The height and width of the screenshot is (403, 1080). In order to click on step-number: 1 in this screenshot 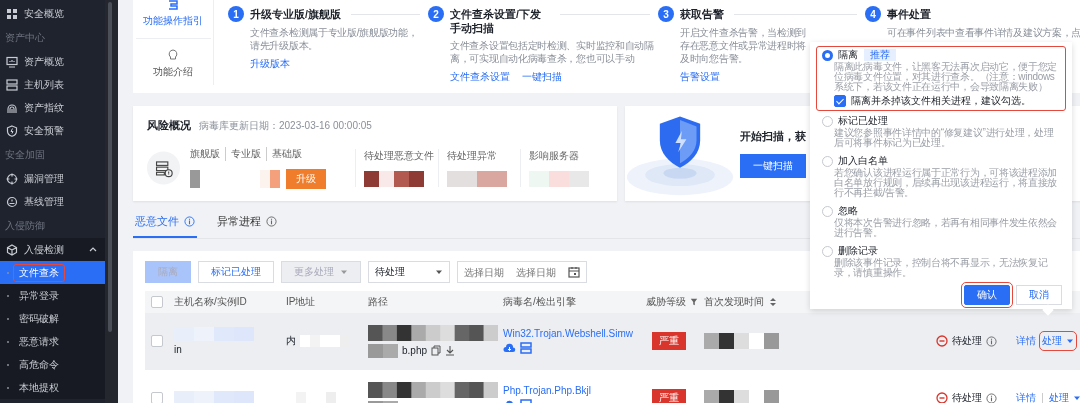, I will do `click(236, 14)`.